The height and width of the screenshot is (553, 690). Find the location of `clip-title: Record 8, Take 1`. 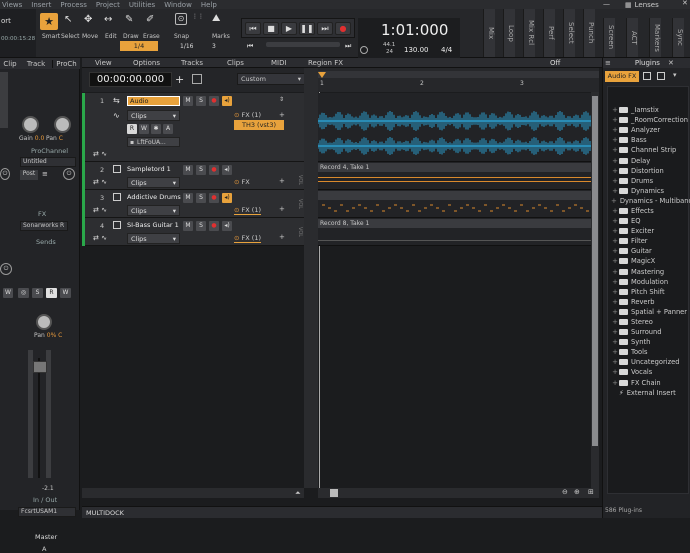

clip-title: Record 8, Take 1 is located at coordinates (458, 223).